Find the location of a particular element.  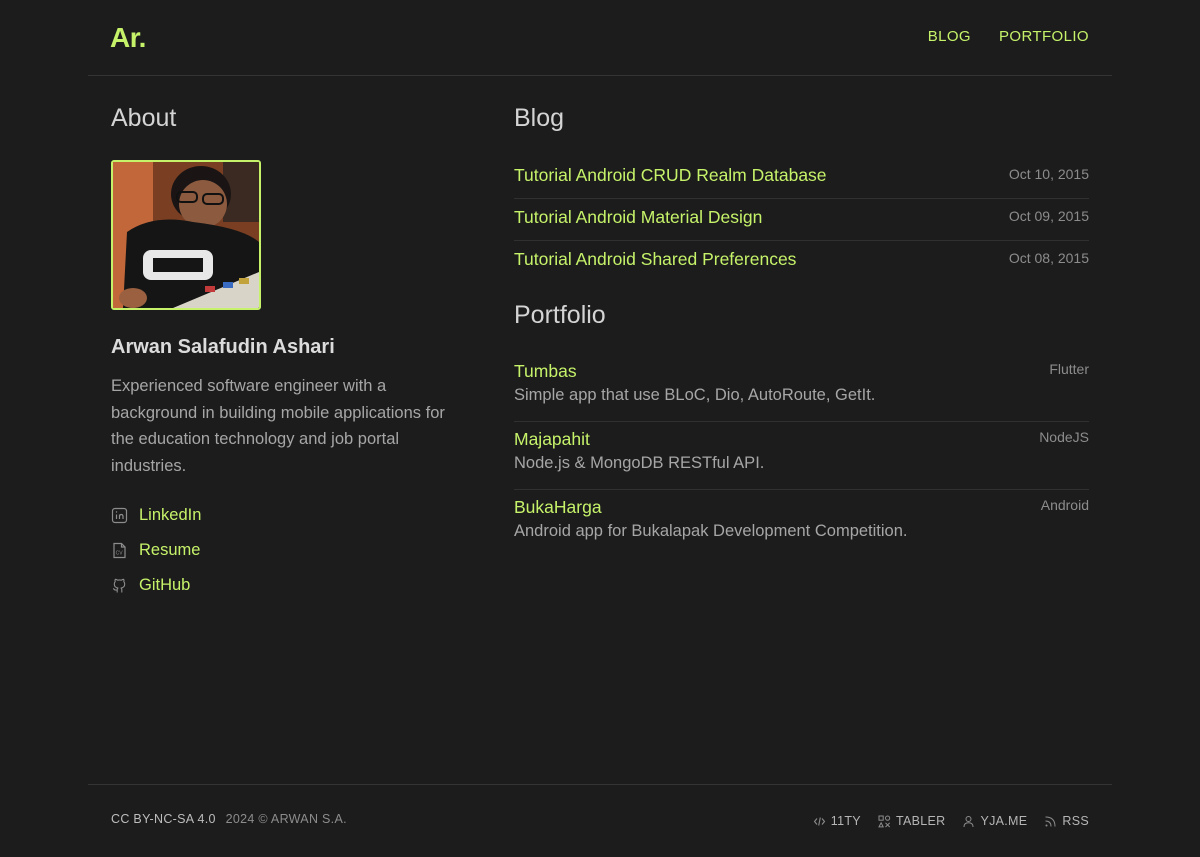

github-icon is located at coordinates (119, 585).